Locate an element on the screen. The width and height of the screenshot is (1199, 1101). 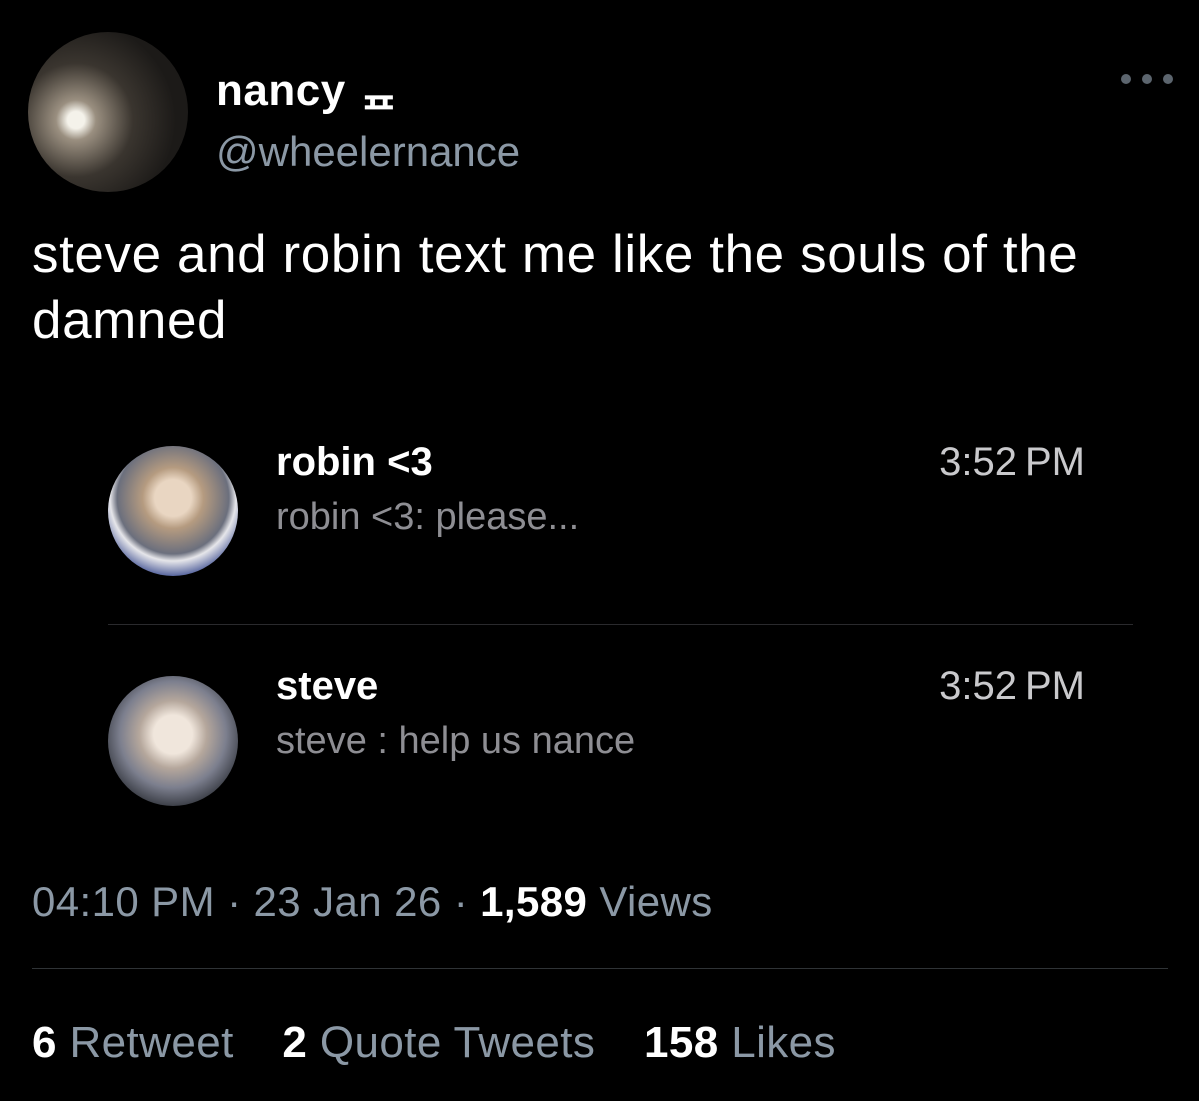
retweets-label: Retweet is located at coordinates (151, 1042).